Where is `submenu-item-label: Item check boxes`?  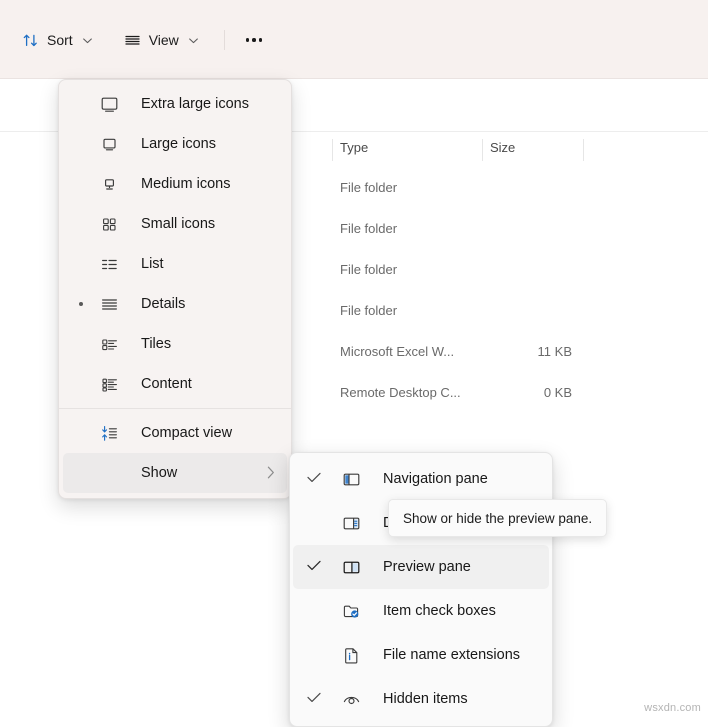 submenu-item-label: Item check boxes is located at coordinates (439, 611).